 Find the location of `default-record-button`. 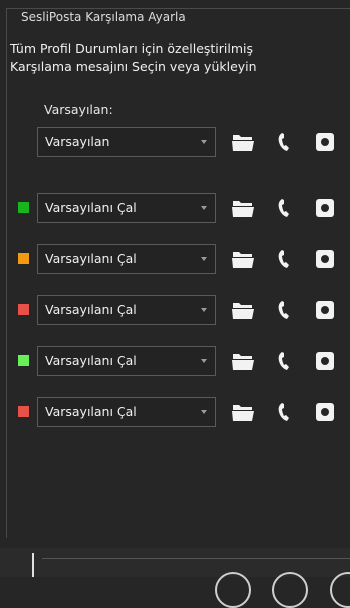

default-record-button is located at coordinates (325, 142).